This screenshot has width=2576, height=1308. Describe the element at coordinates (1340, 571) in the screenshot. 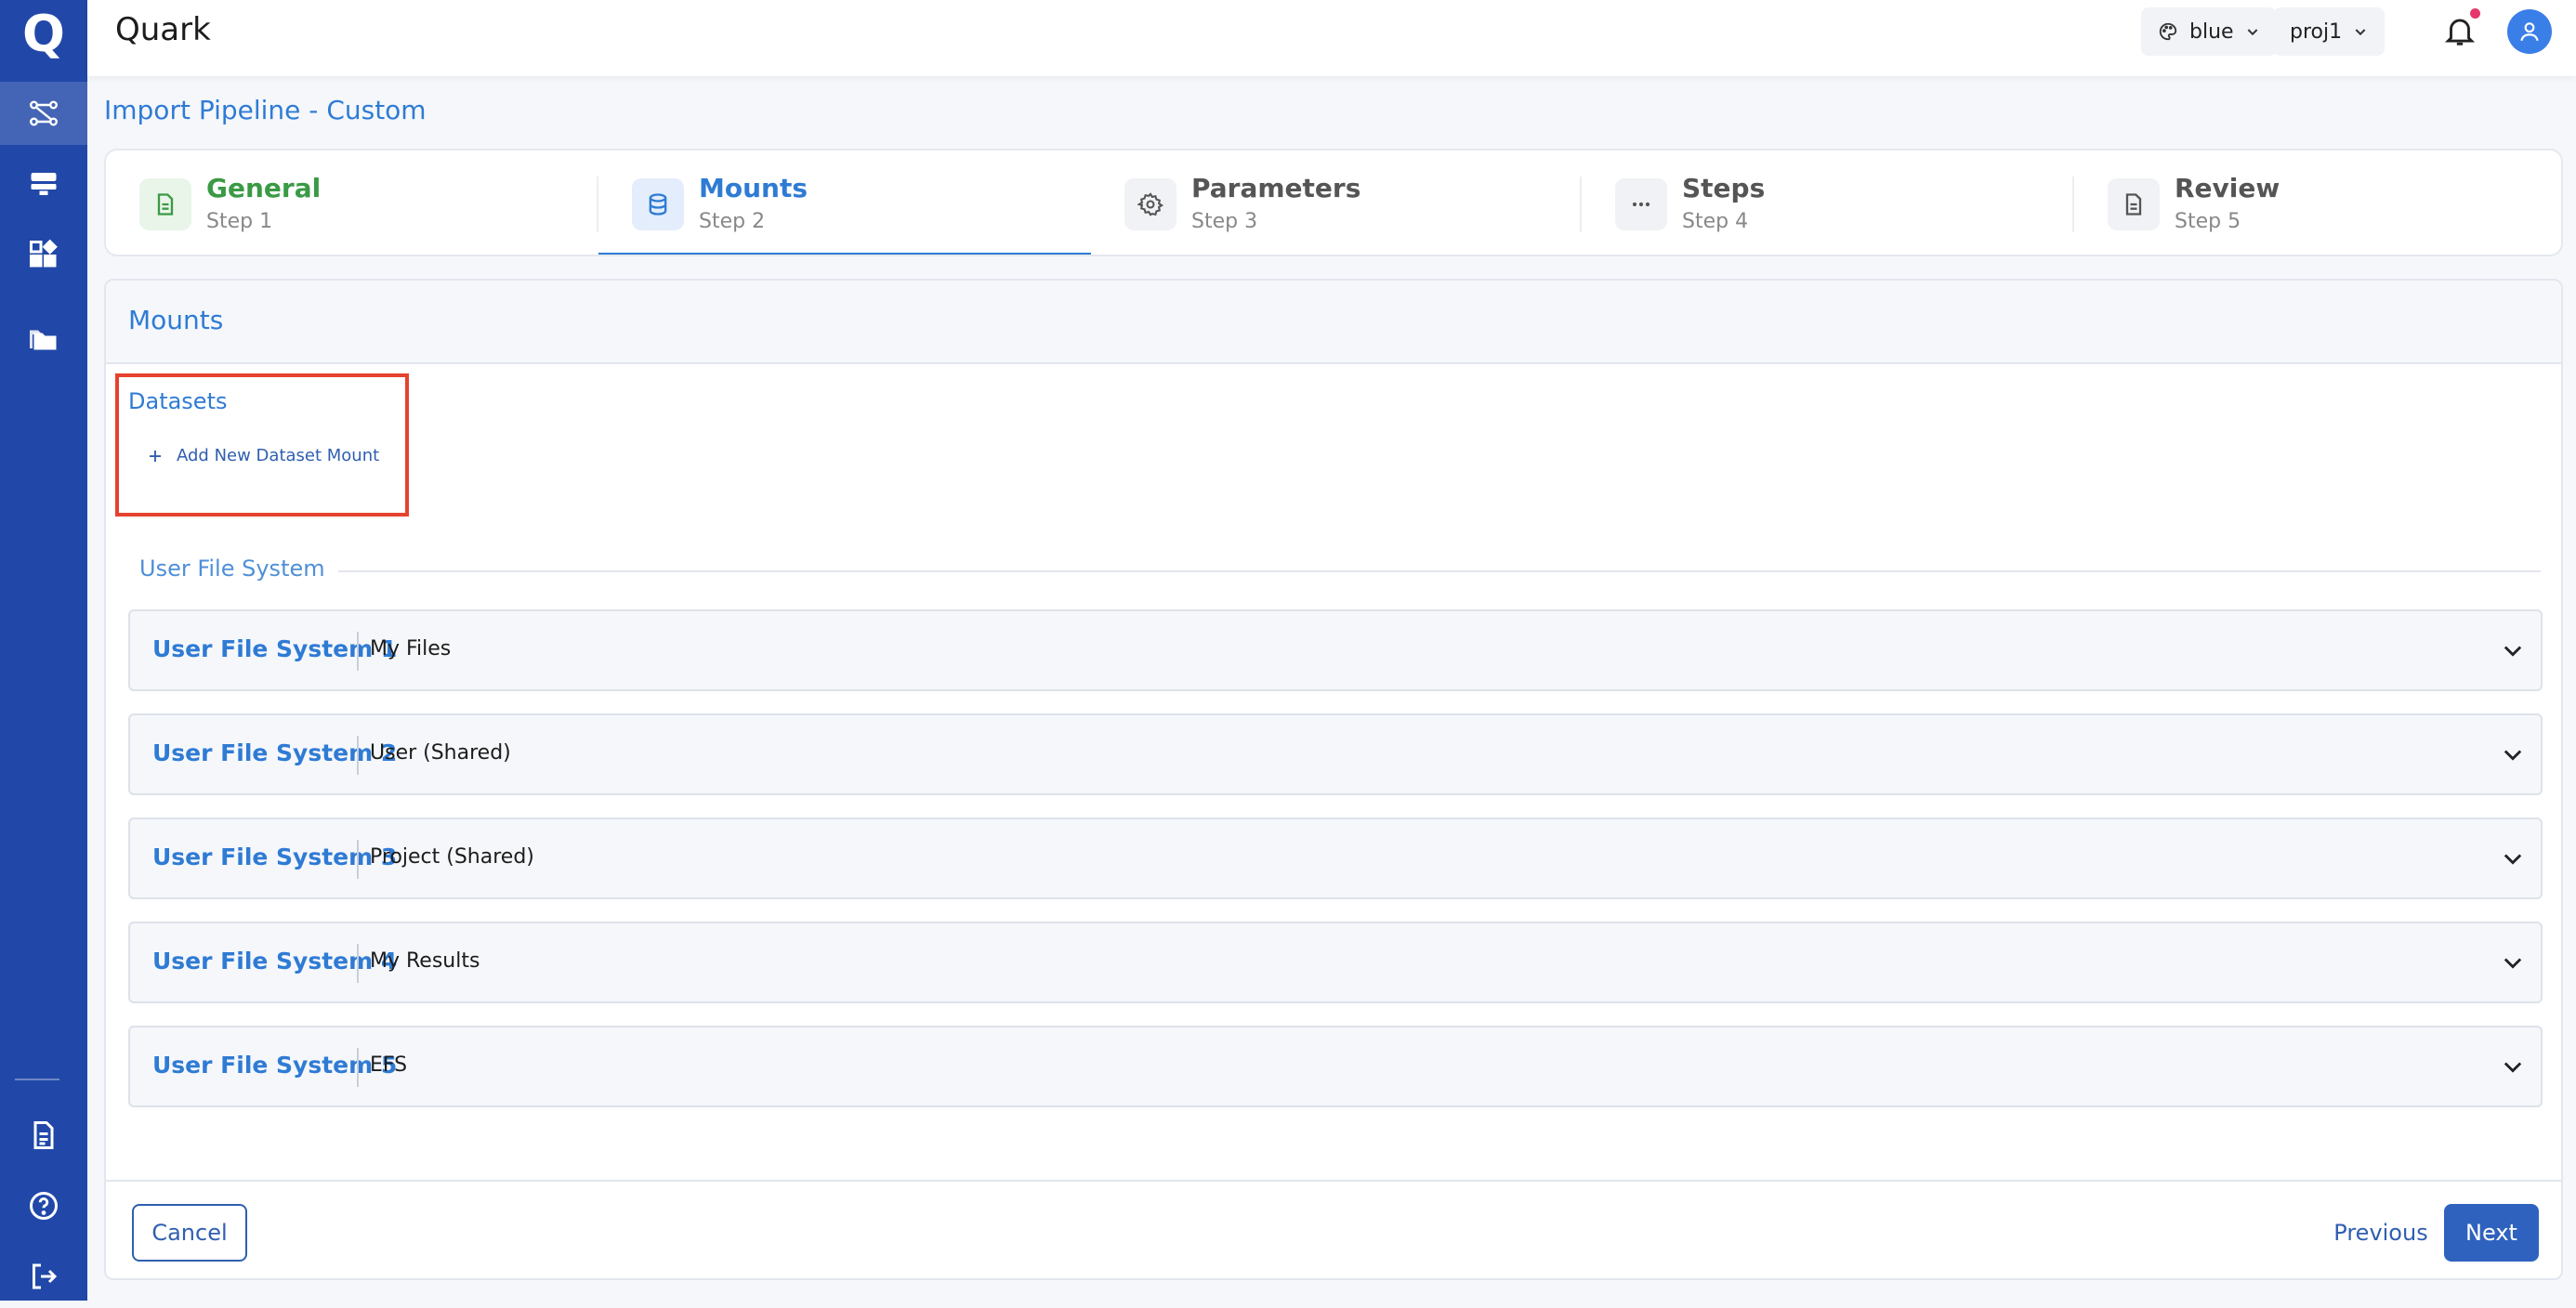

I see `fieldset-divider` at that location.